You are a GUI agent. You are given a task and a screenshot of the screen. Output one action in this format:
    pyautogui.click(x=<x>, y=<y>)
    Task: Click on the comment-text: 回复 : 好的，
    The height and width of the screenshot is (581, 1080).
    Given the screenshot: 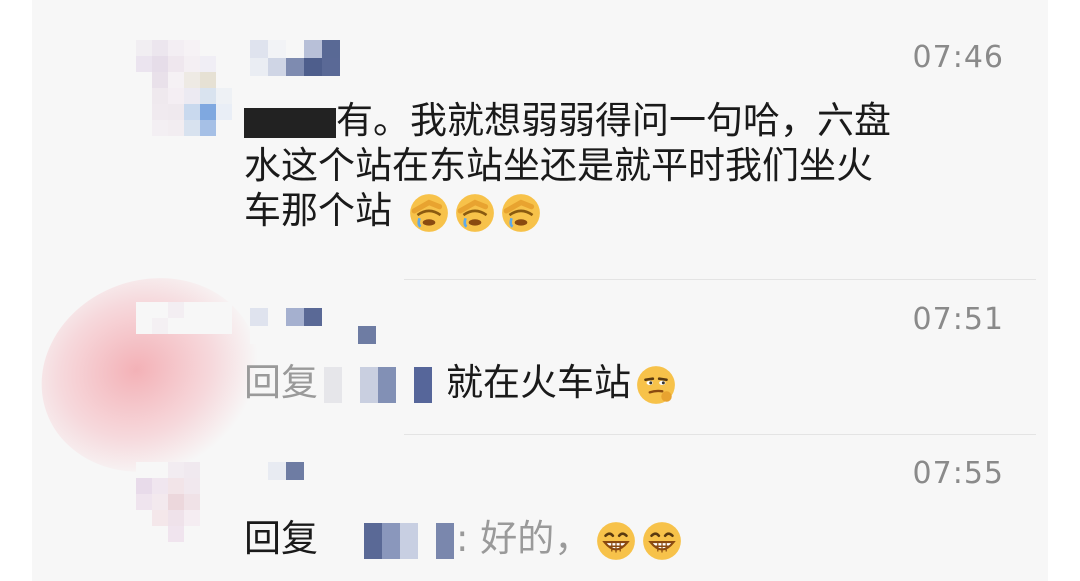 What is the action you would take?
    pyautogui.click(x=624, y=539)
    